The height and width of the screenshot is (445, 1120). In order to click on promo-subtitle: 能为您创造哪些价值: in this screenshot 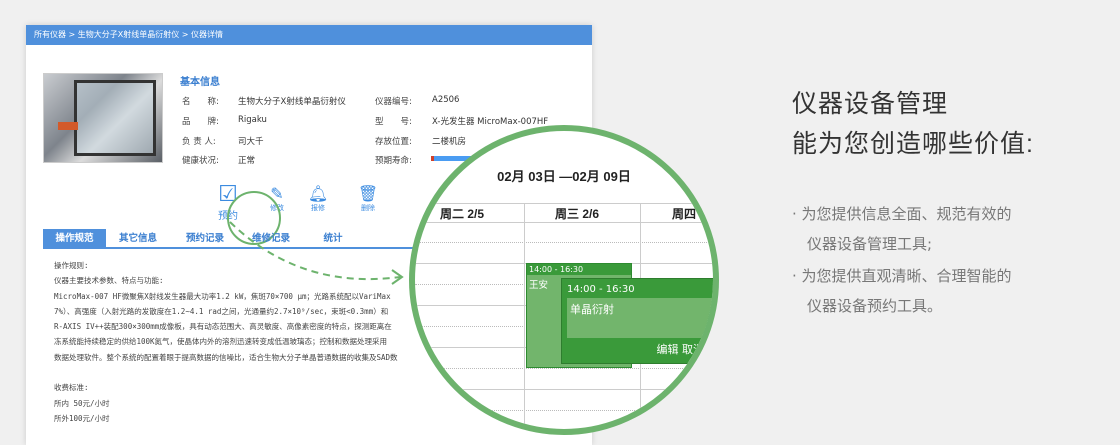, I will do `click(913, 144)`.